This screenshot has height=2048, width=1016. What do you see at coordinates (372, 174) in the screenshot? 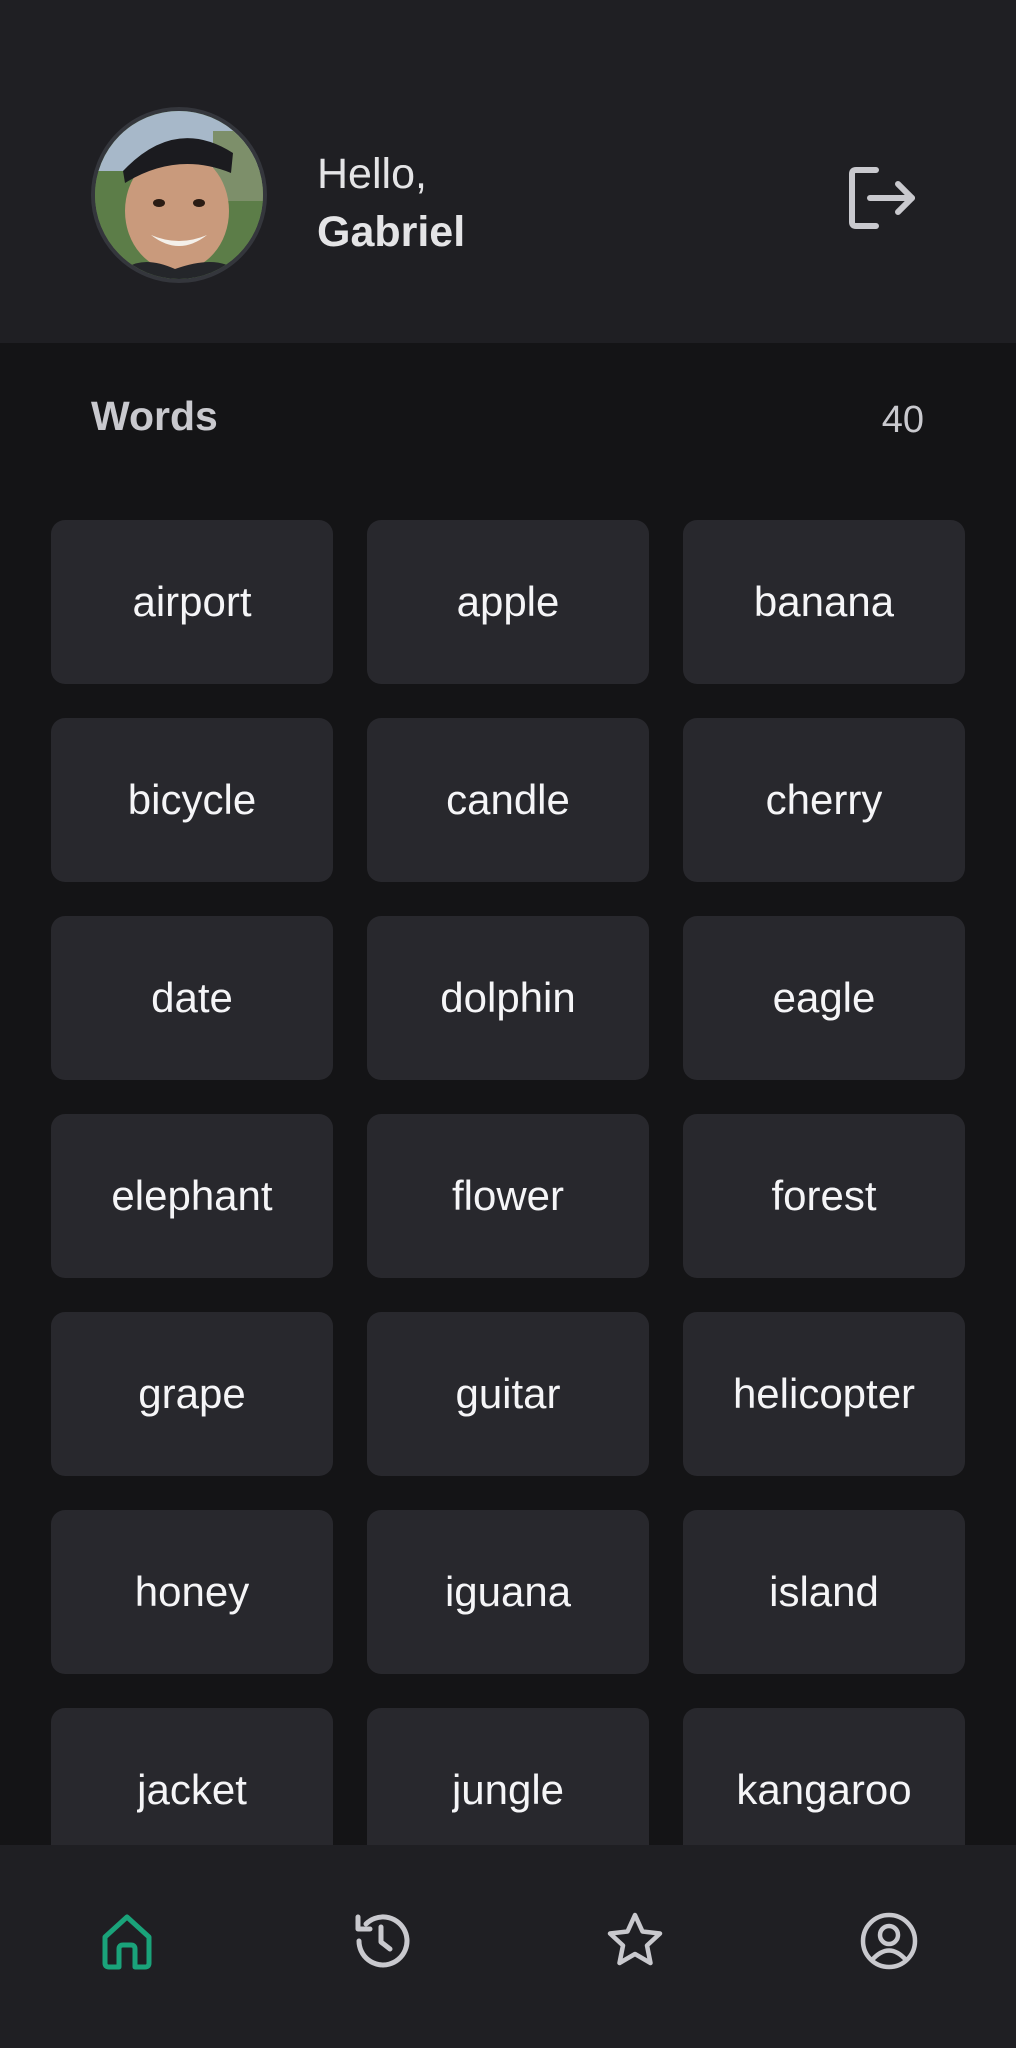
I see `greeting-text: Hello,` at bounding box center [372, 174].